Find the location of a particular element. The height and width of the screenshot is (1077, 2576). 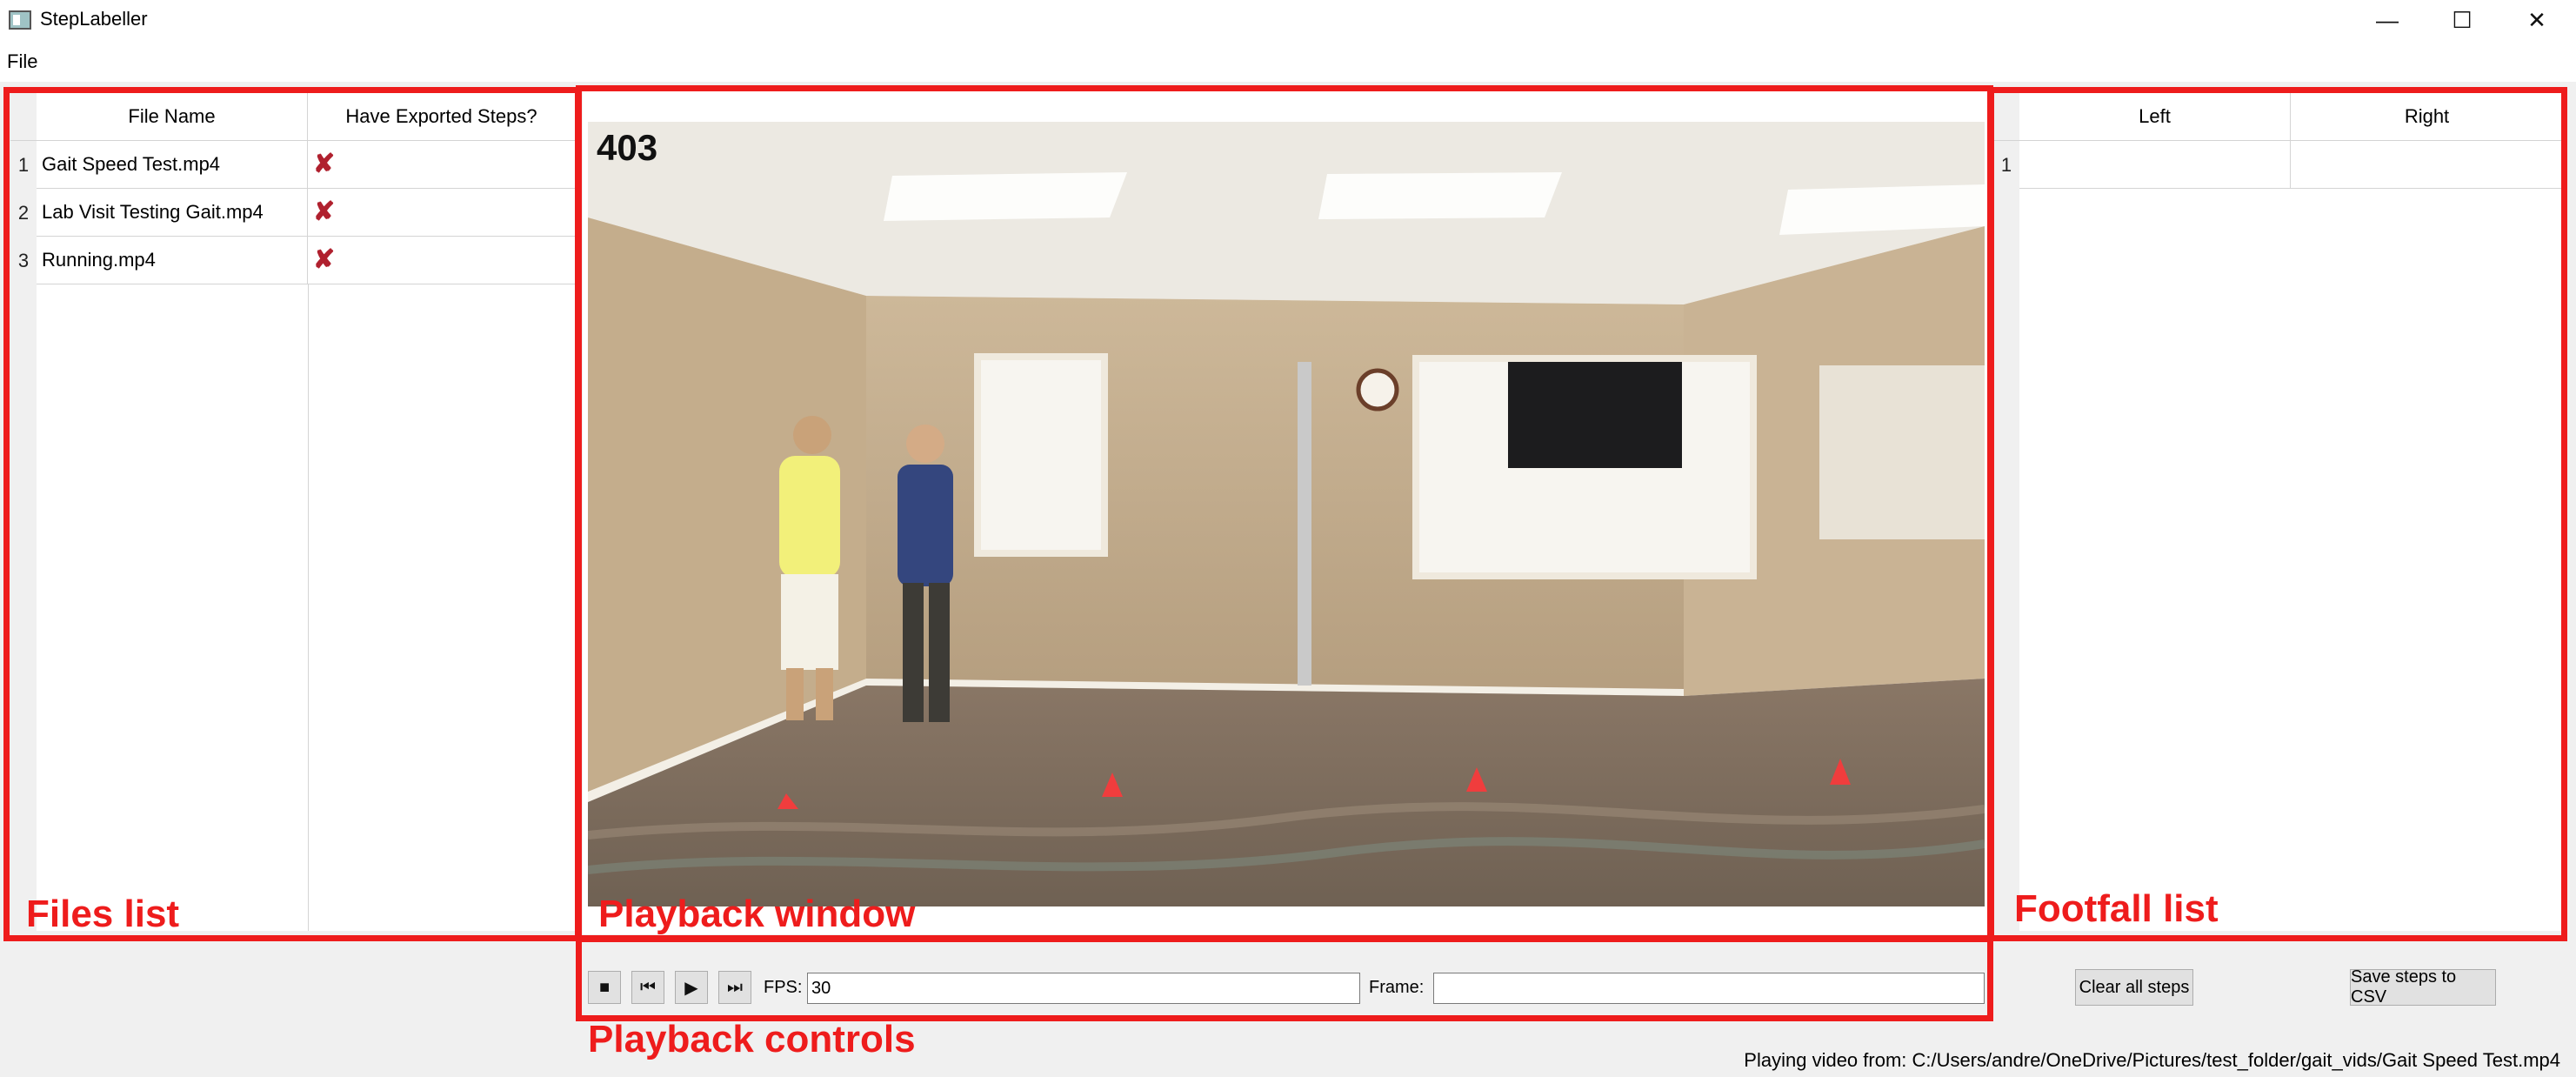

maximize-icon: ☐ is located at coordinates (2462, 19).